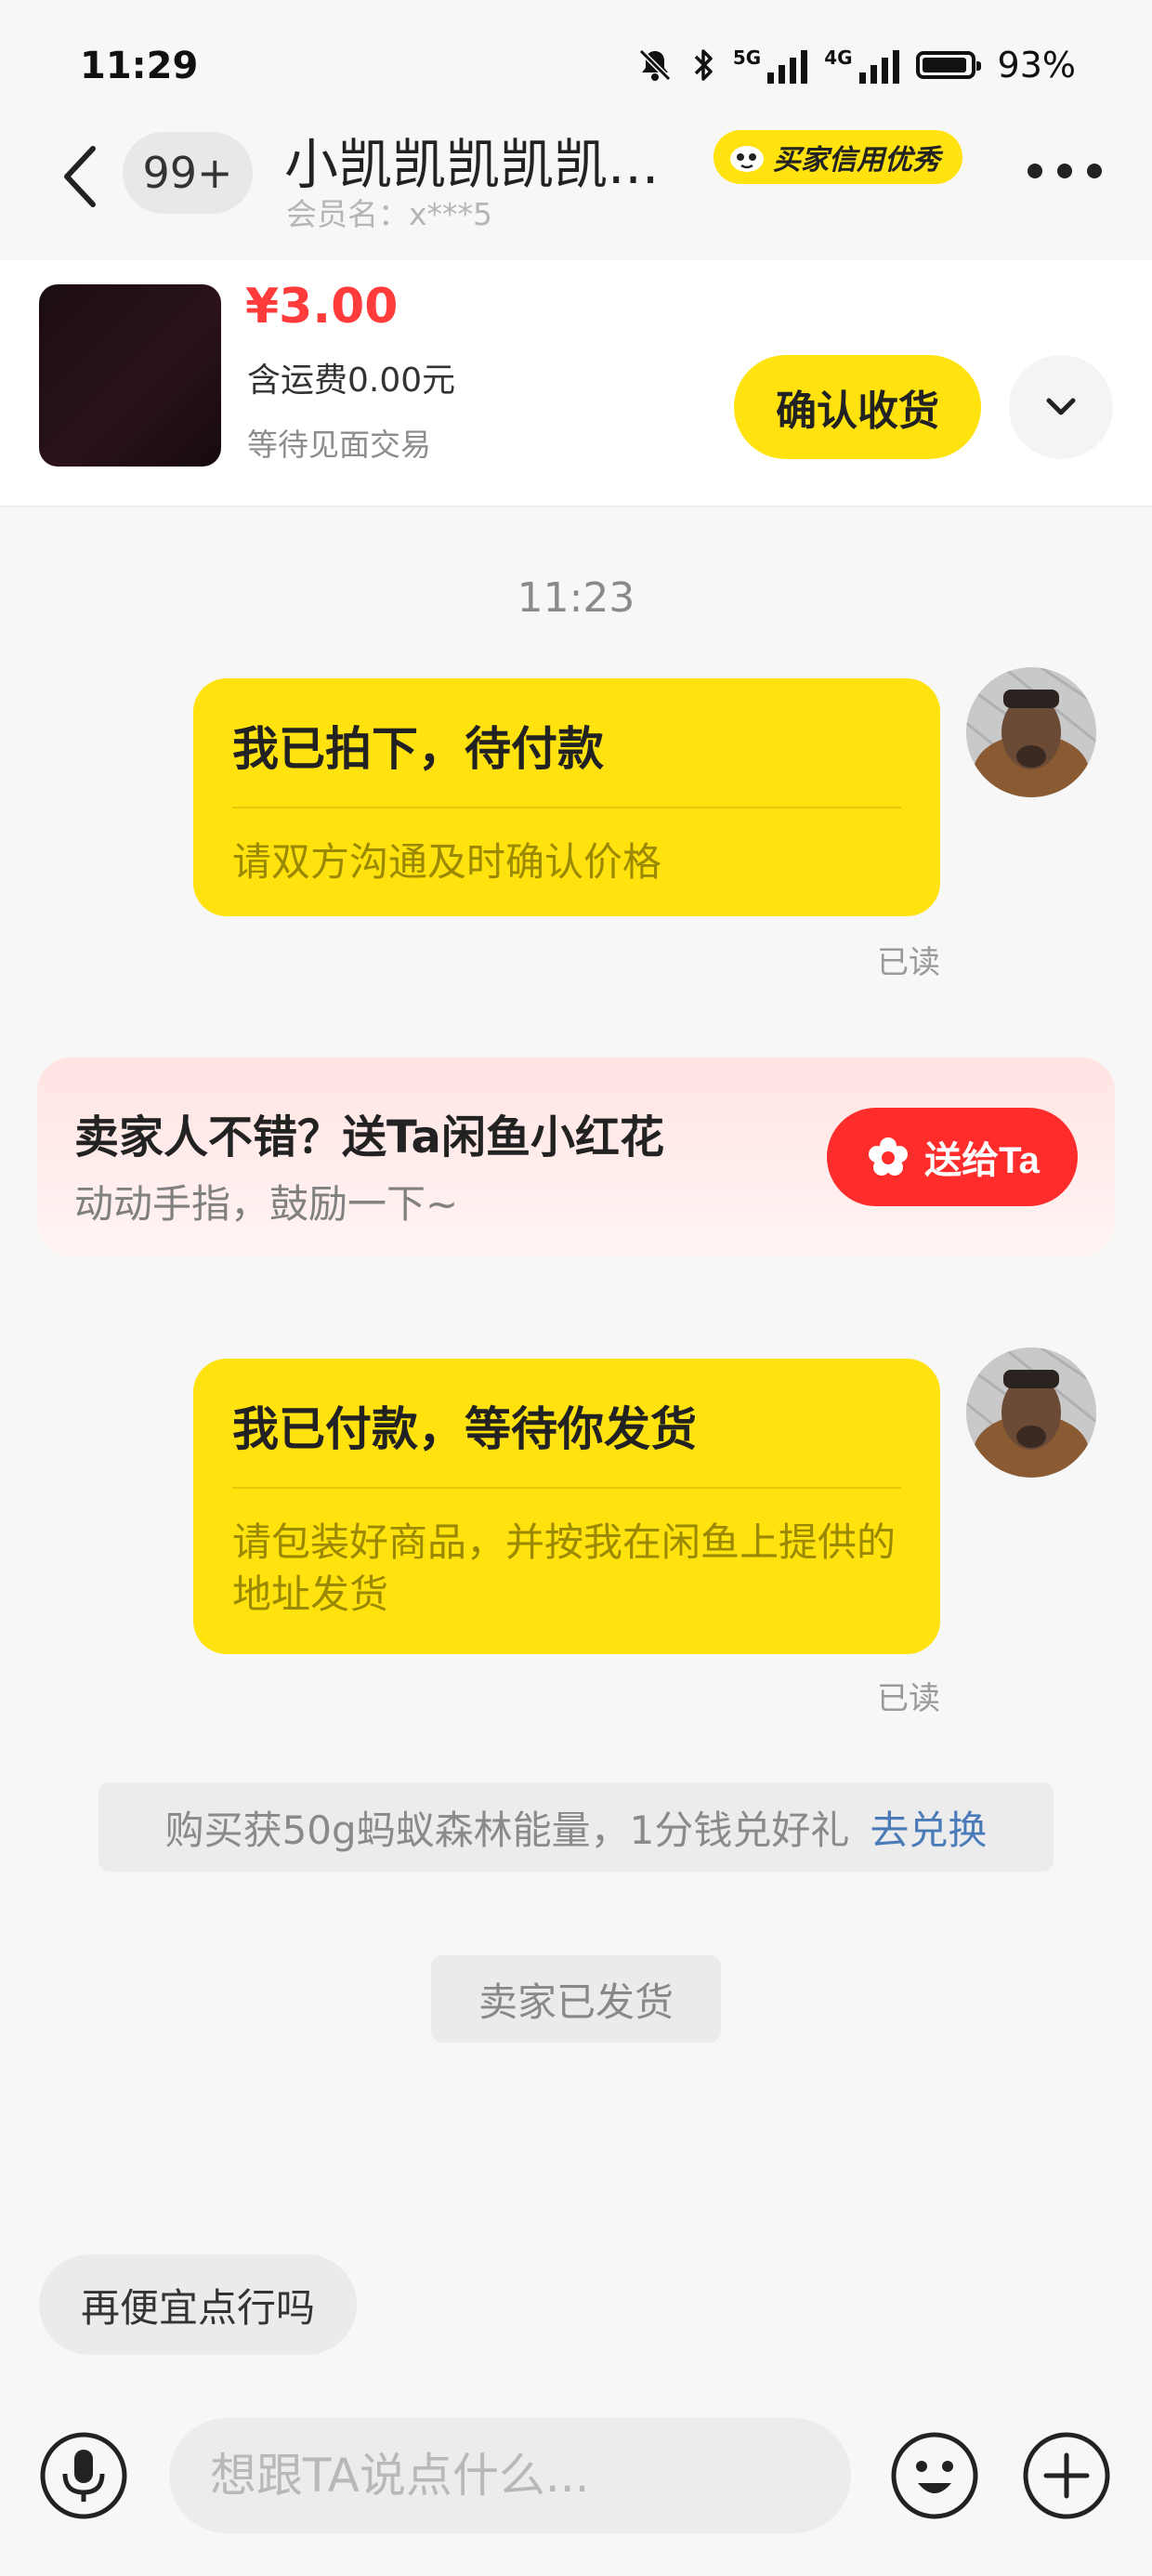  I want to click on shipping-fee: 含运费0.00元, so click(351, 380).